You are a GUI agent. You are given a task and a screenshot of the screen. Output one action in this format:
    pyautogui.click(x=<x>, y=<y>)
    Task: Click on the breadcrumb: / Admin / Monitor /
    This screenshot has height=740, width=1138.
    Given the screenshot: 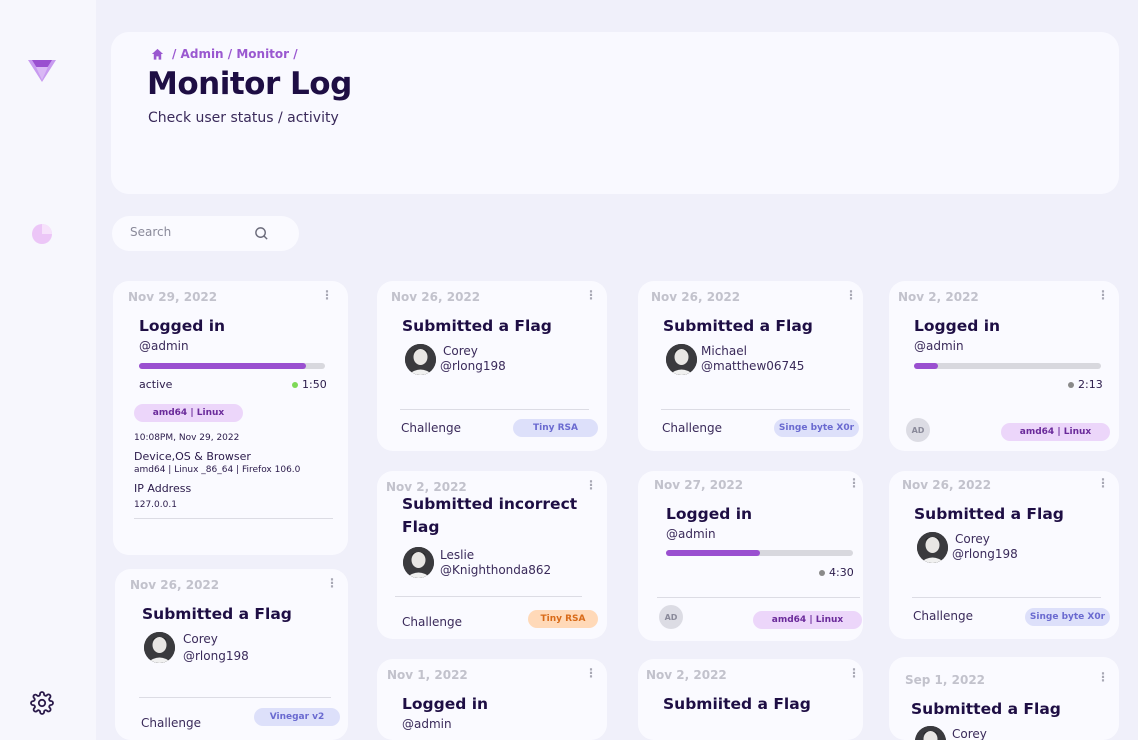 What is the action you would take?
    pyautogui.click(x=224, y=54)
    